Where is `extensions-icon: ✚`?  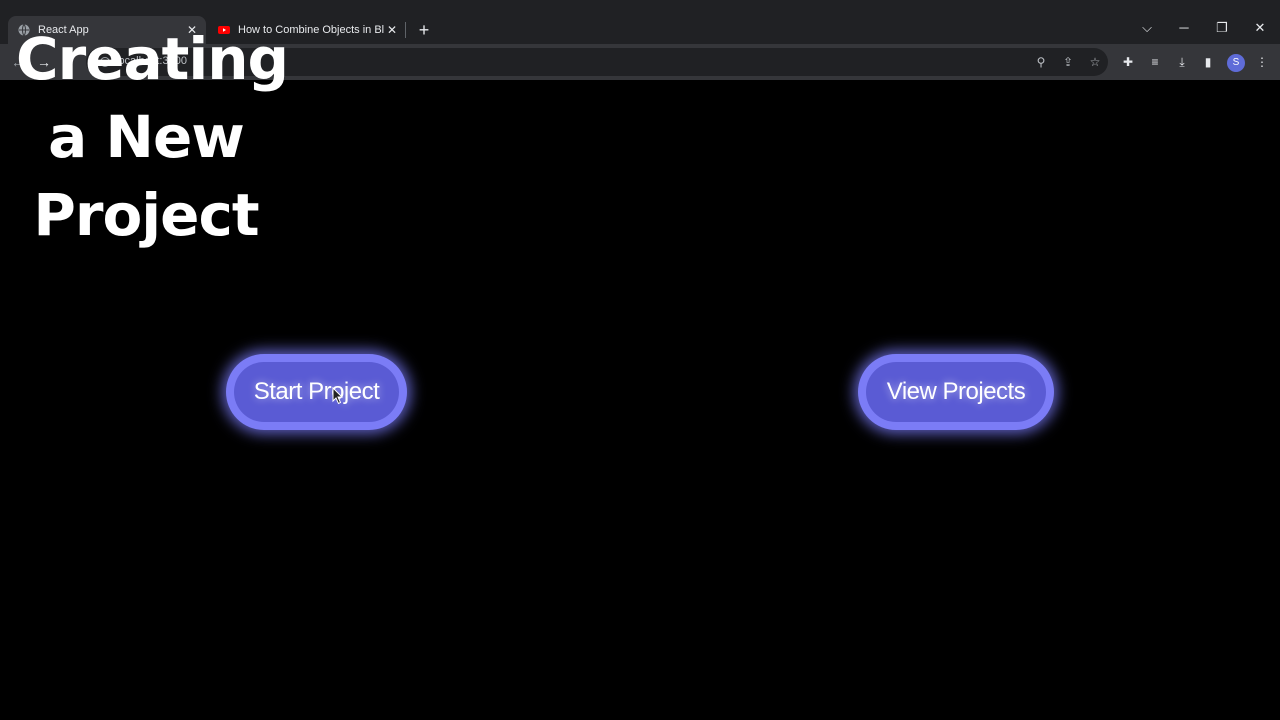
extensions-icon: ✚ is located at coordinates (1128, 62).